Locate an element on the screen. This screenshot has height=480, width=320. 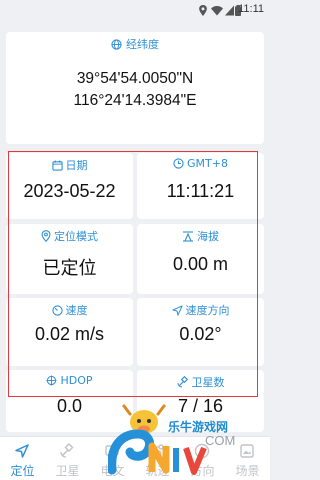
tab-satellite: 卫星 is located at coordinates (67, 458).